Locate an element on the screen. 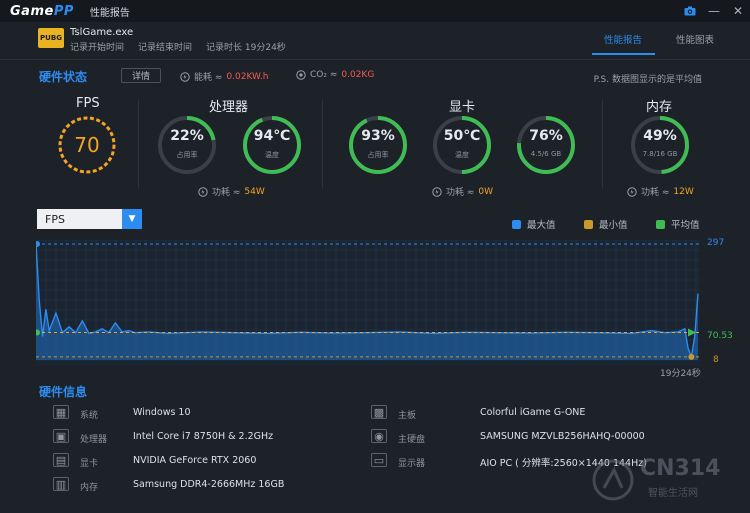  app-logo: GamePP is located at coordinates (42, 11).